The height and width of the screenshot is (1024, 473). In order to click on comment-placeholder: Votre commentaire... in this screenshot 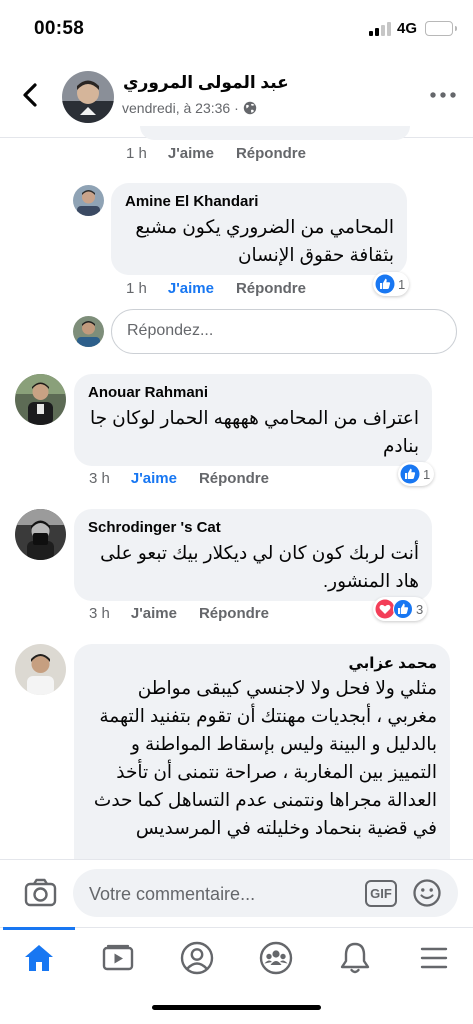, I will do `click(172, 894)`.